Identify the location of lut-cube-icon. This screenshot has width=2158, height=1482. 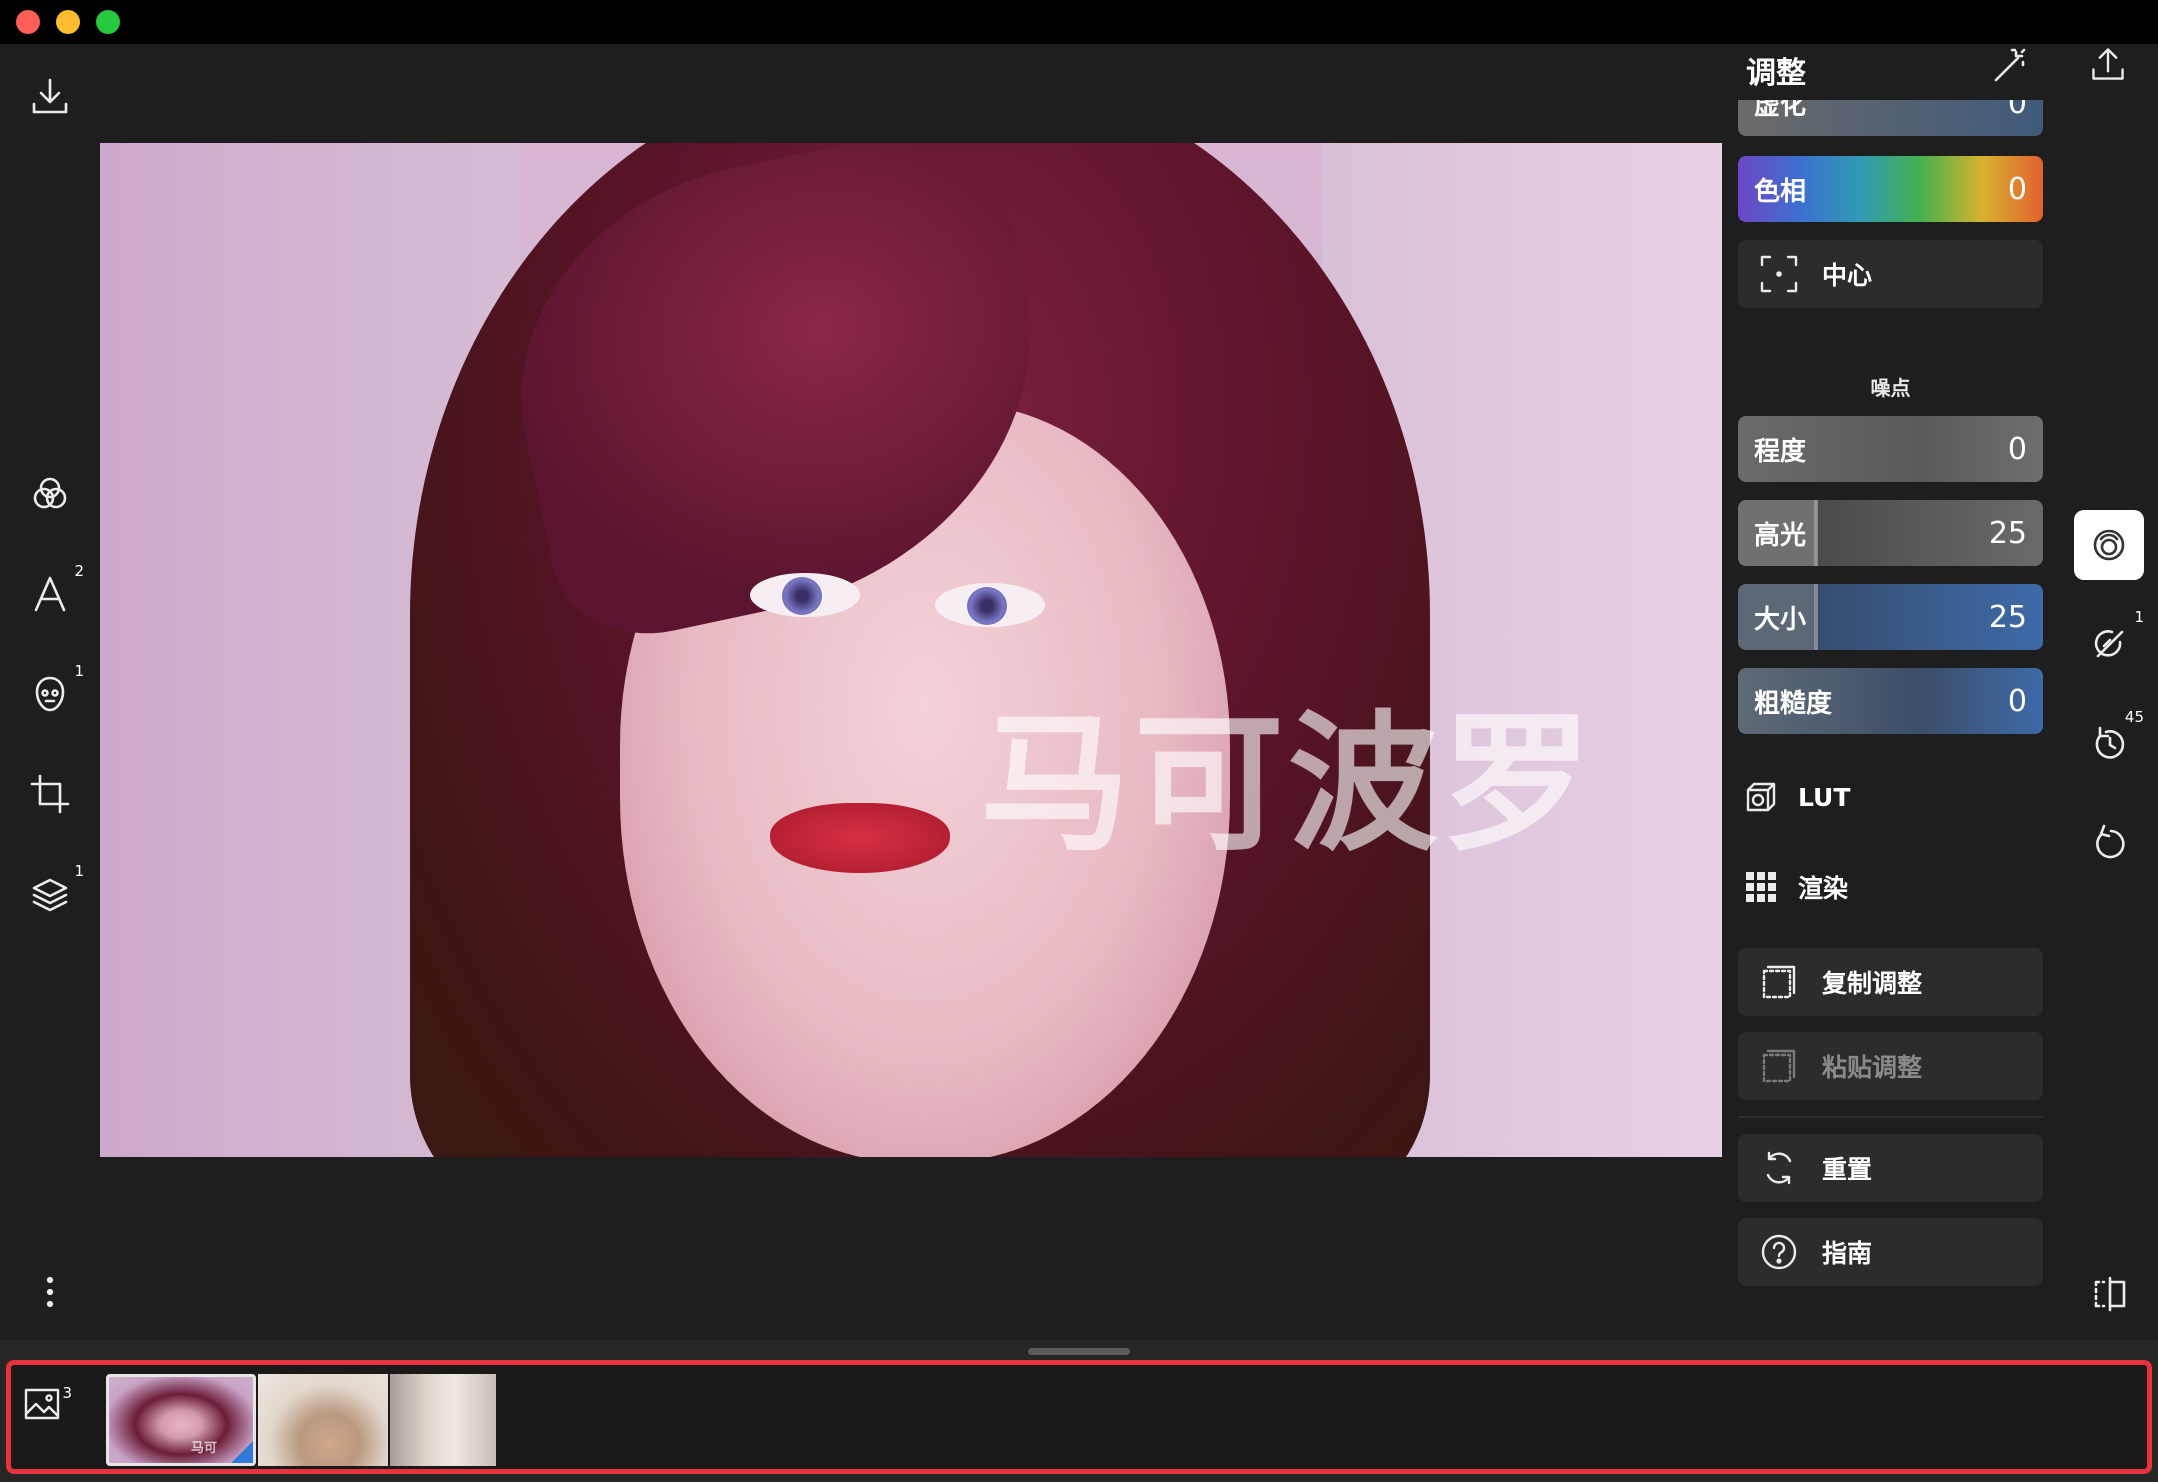
(1761, 797).